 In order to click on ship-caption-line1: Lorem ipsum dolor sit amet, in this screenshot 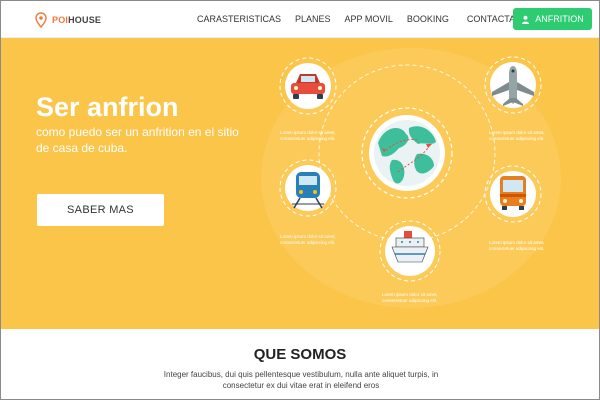, I will do `click(410, 294)`.